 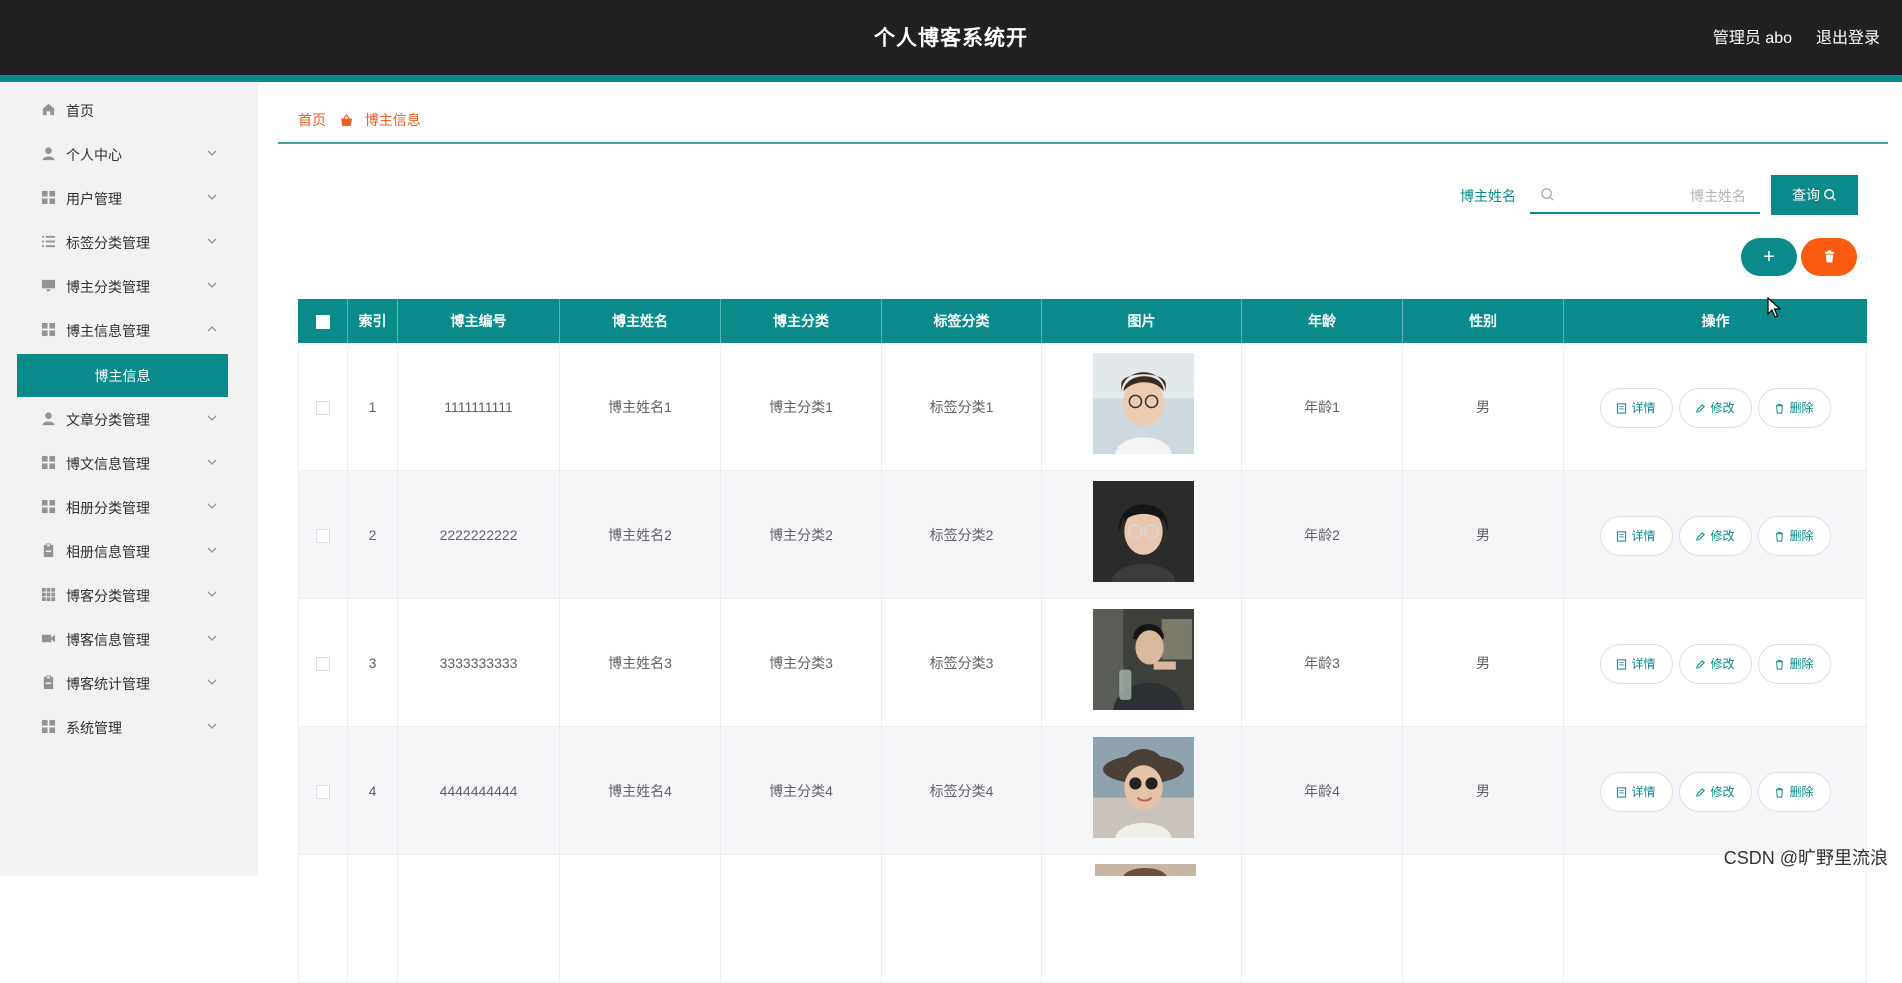 What do you see at coordinates (479, 919) in the screenshot?
I see `code-cell` at bounding box center [479, 919].